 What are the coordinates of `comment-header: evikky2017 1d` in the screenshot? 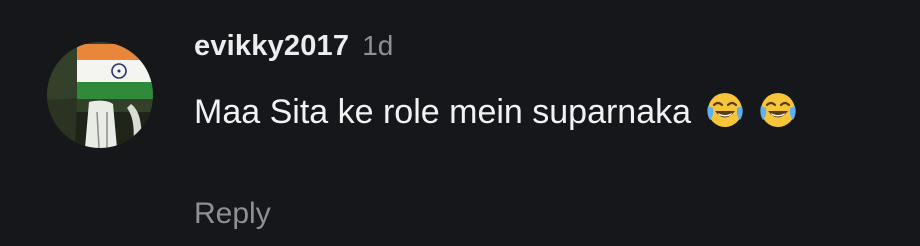 It's located at (544, 52).